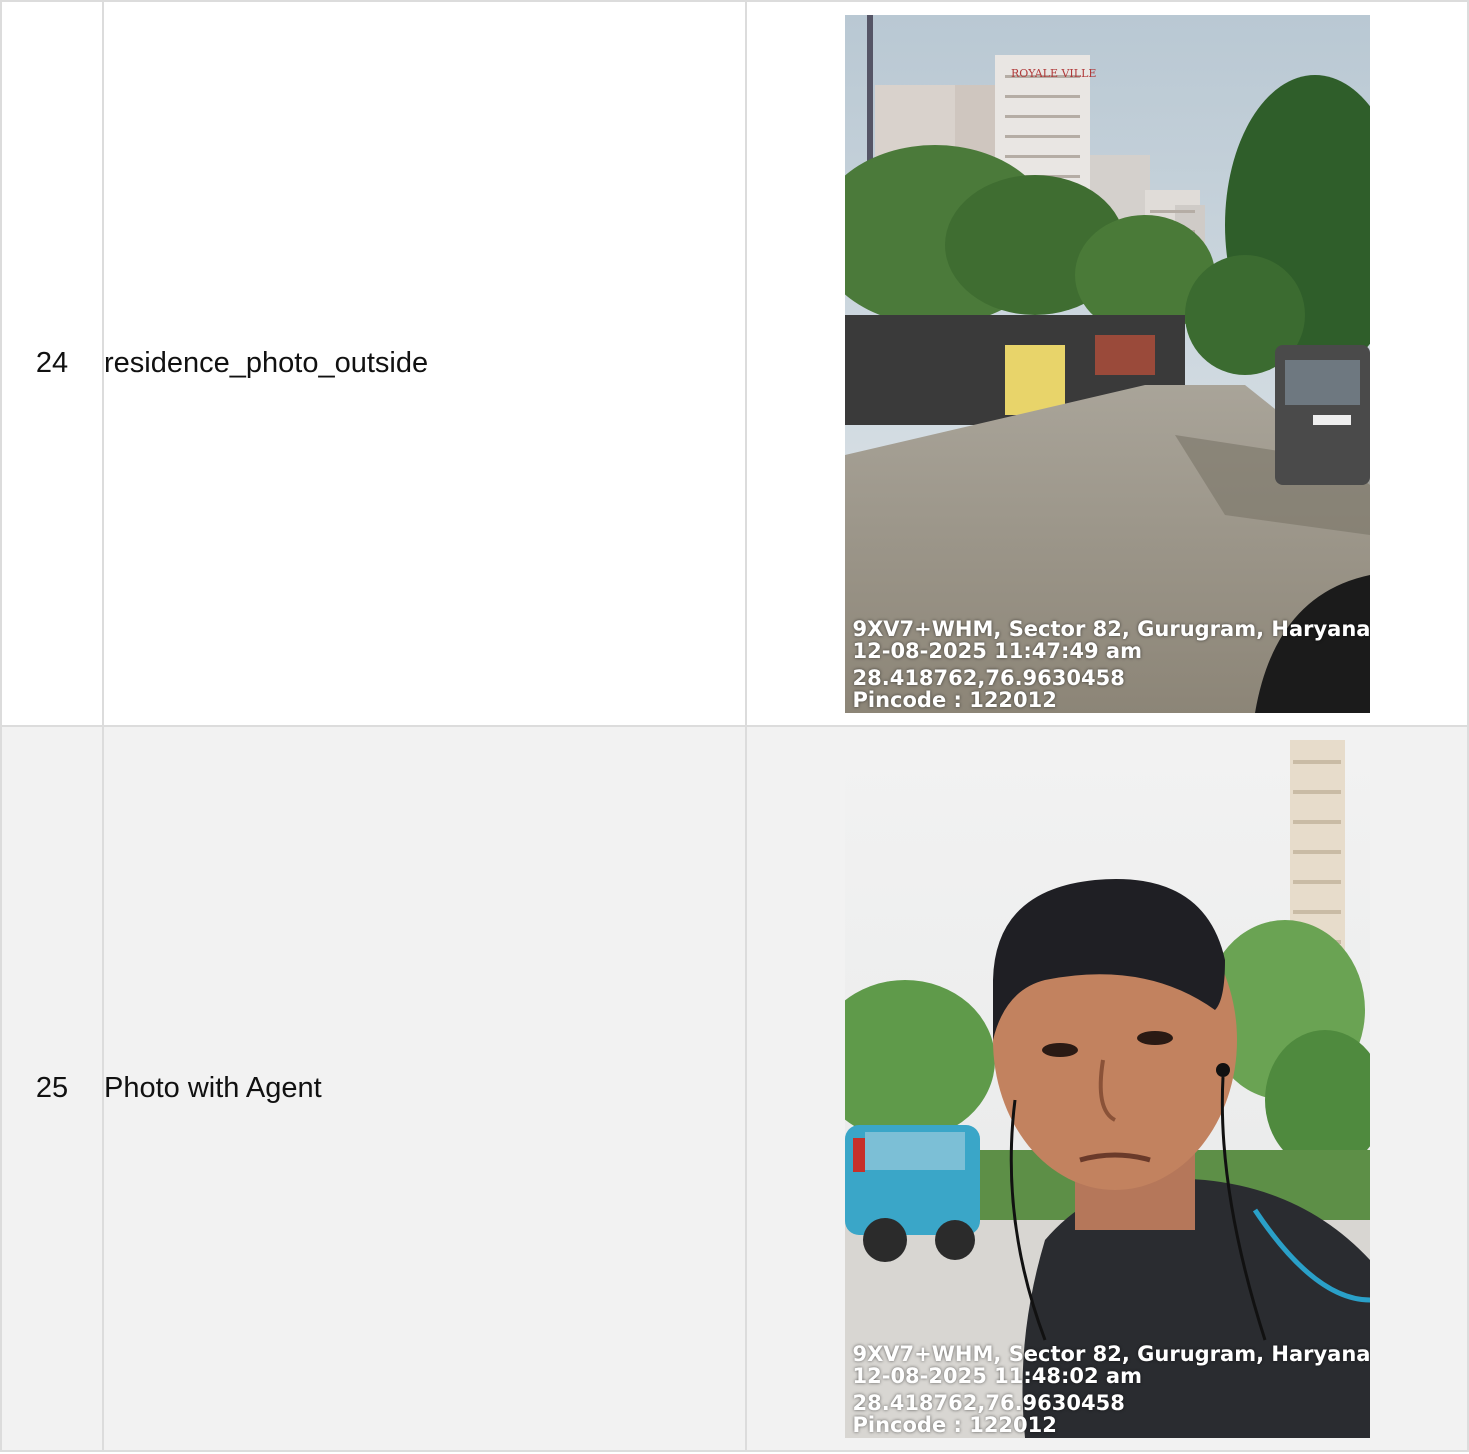 The image size is (1469, 1454). Describe the element at coordinates (997, 650) in the screenshot. I see `stamp-datetime: 12-08-2025 11:47:49 am` at that location.